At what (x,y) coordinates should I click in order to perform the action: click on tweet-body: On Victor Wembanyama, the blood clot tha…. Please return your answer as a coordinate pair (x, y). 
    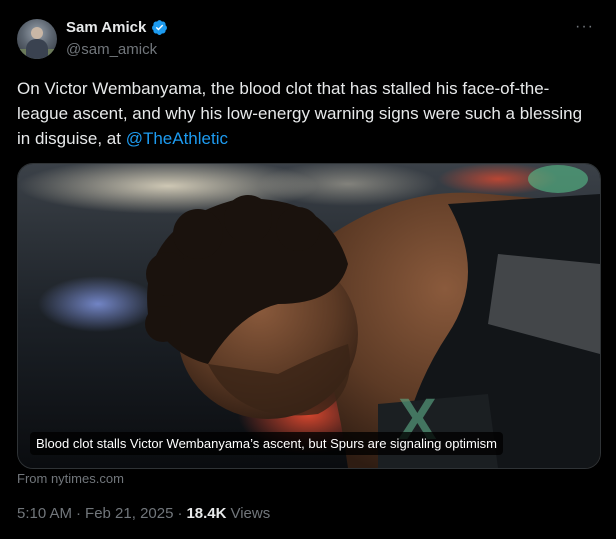
    Looking at the image, I should click on (300, 113).